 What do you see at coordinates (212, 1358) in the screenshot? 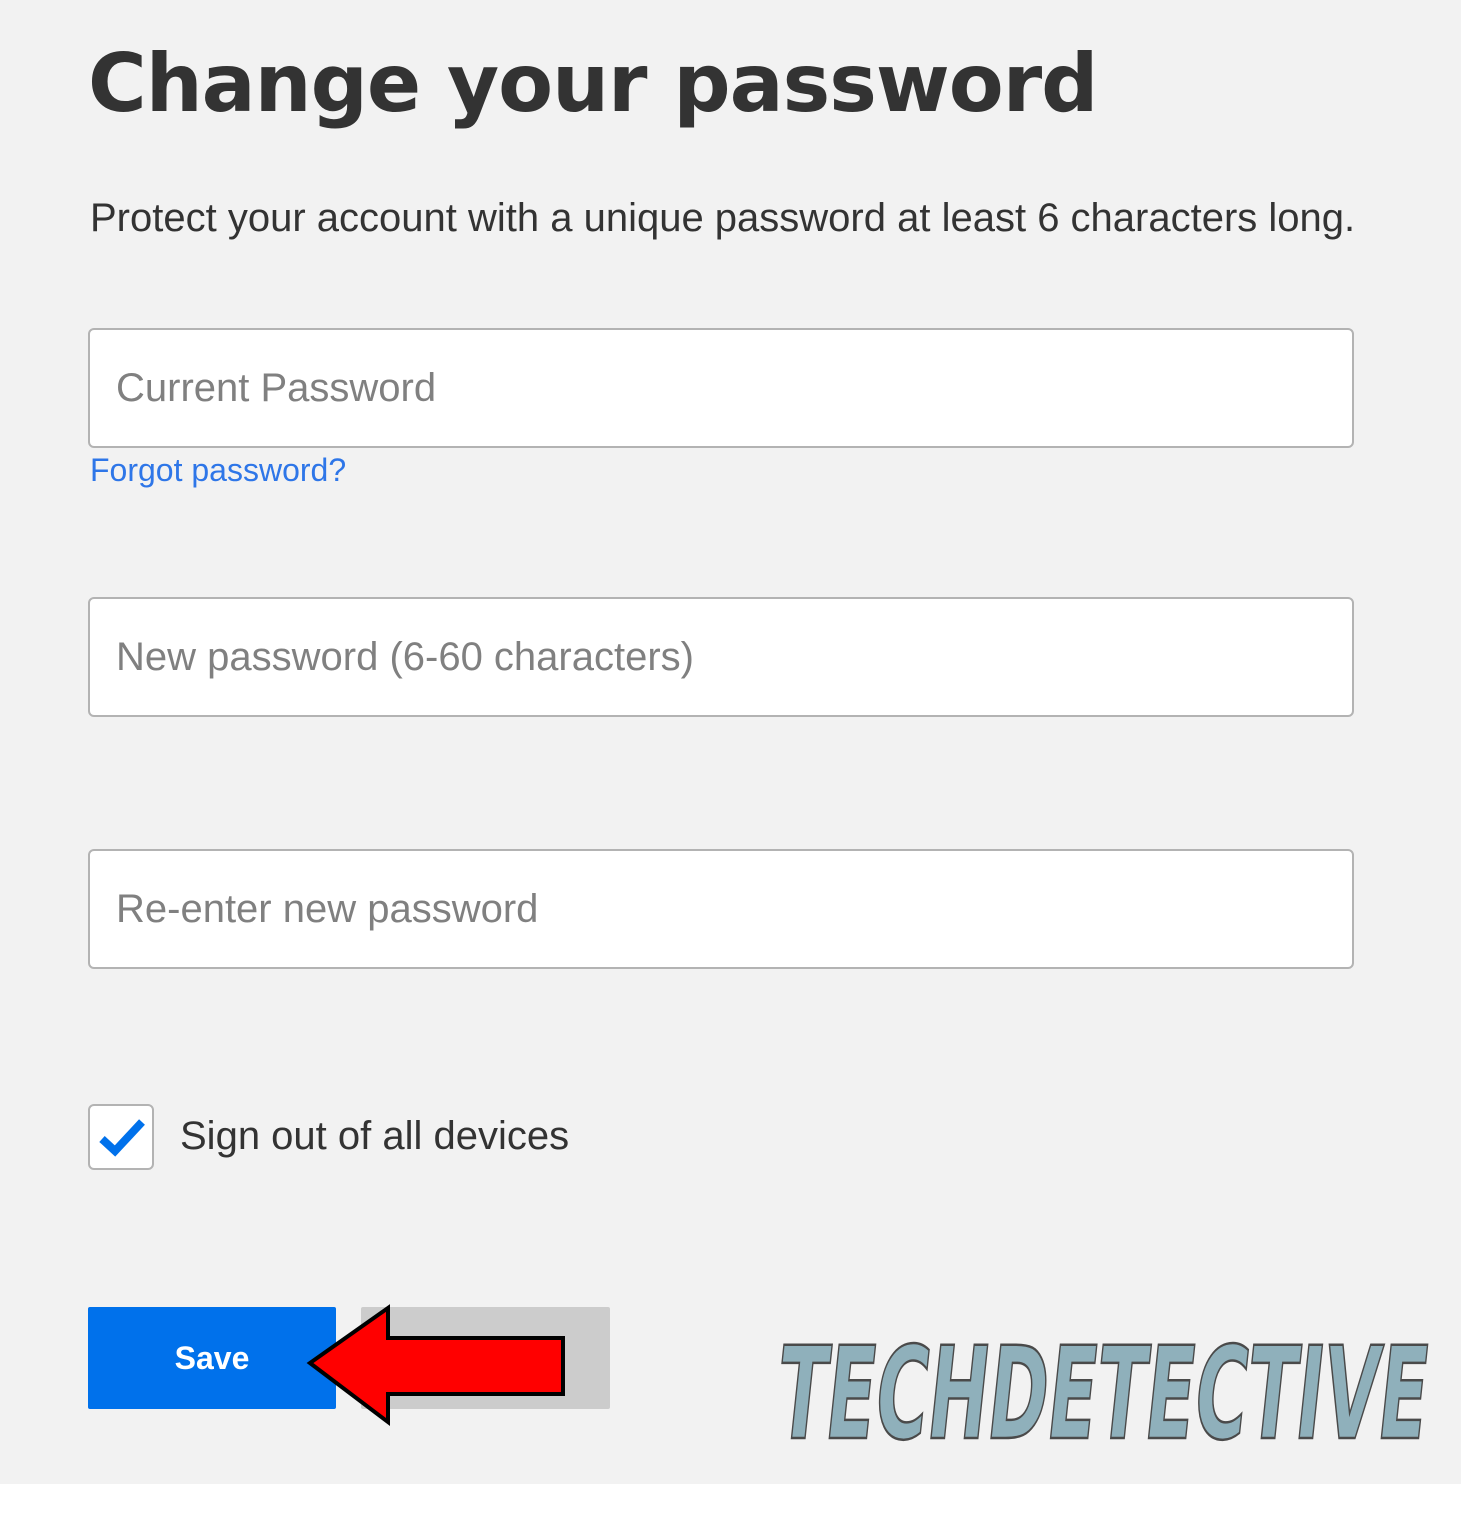
I see `save-button: Save` at bounding box center [212, 1358].